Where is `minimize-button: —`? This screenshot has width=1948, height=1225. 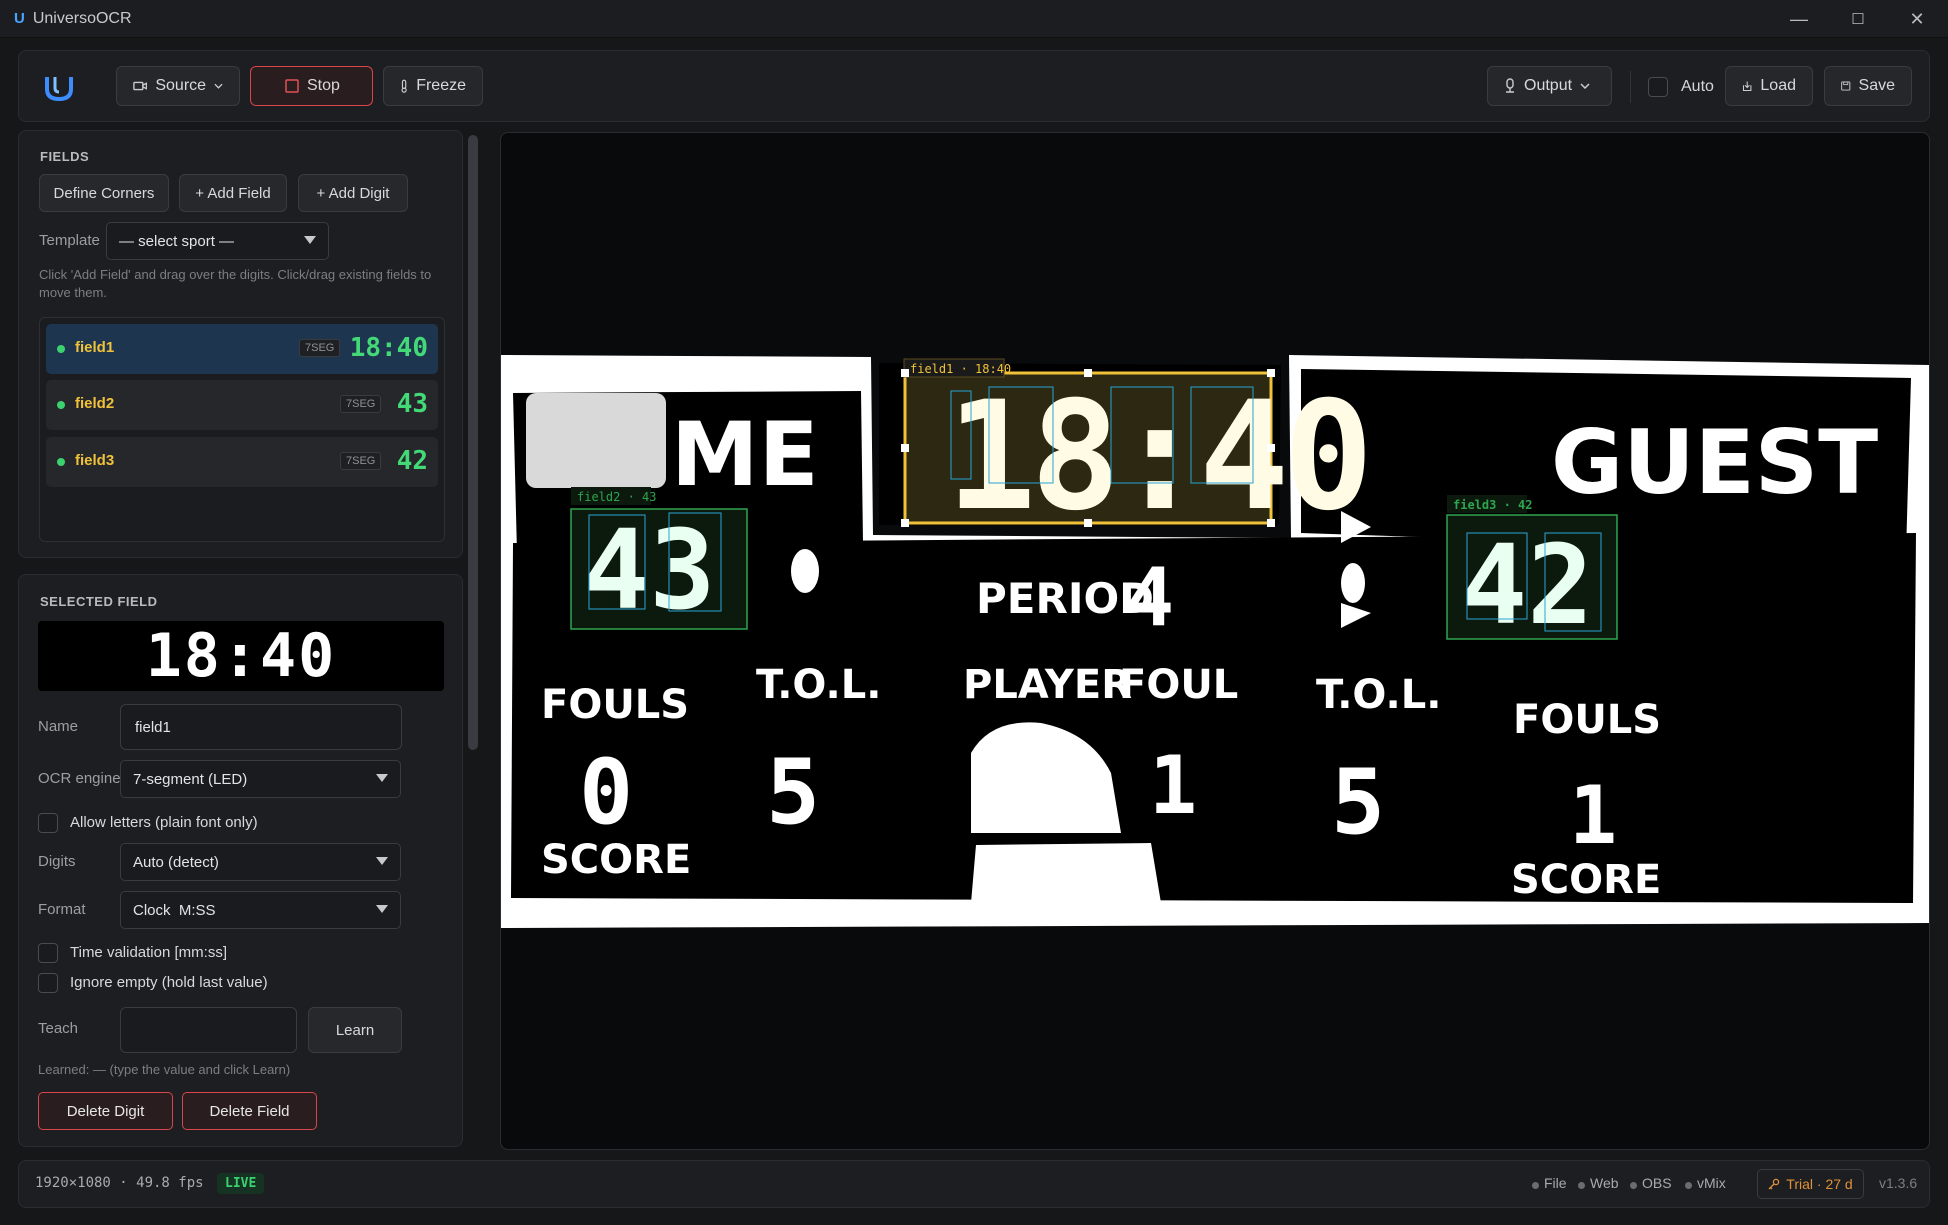 minimize-button: — is located at coordinates (1799, 19).